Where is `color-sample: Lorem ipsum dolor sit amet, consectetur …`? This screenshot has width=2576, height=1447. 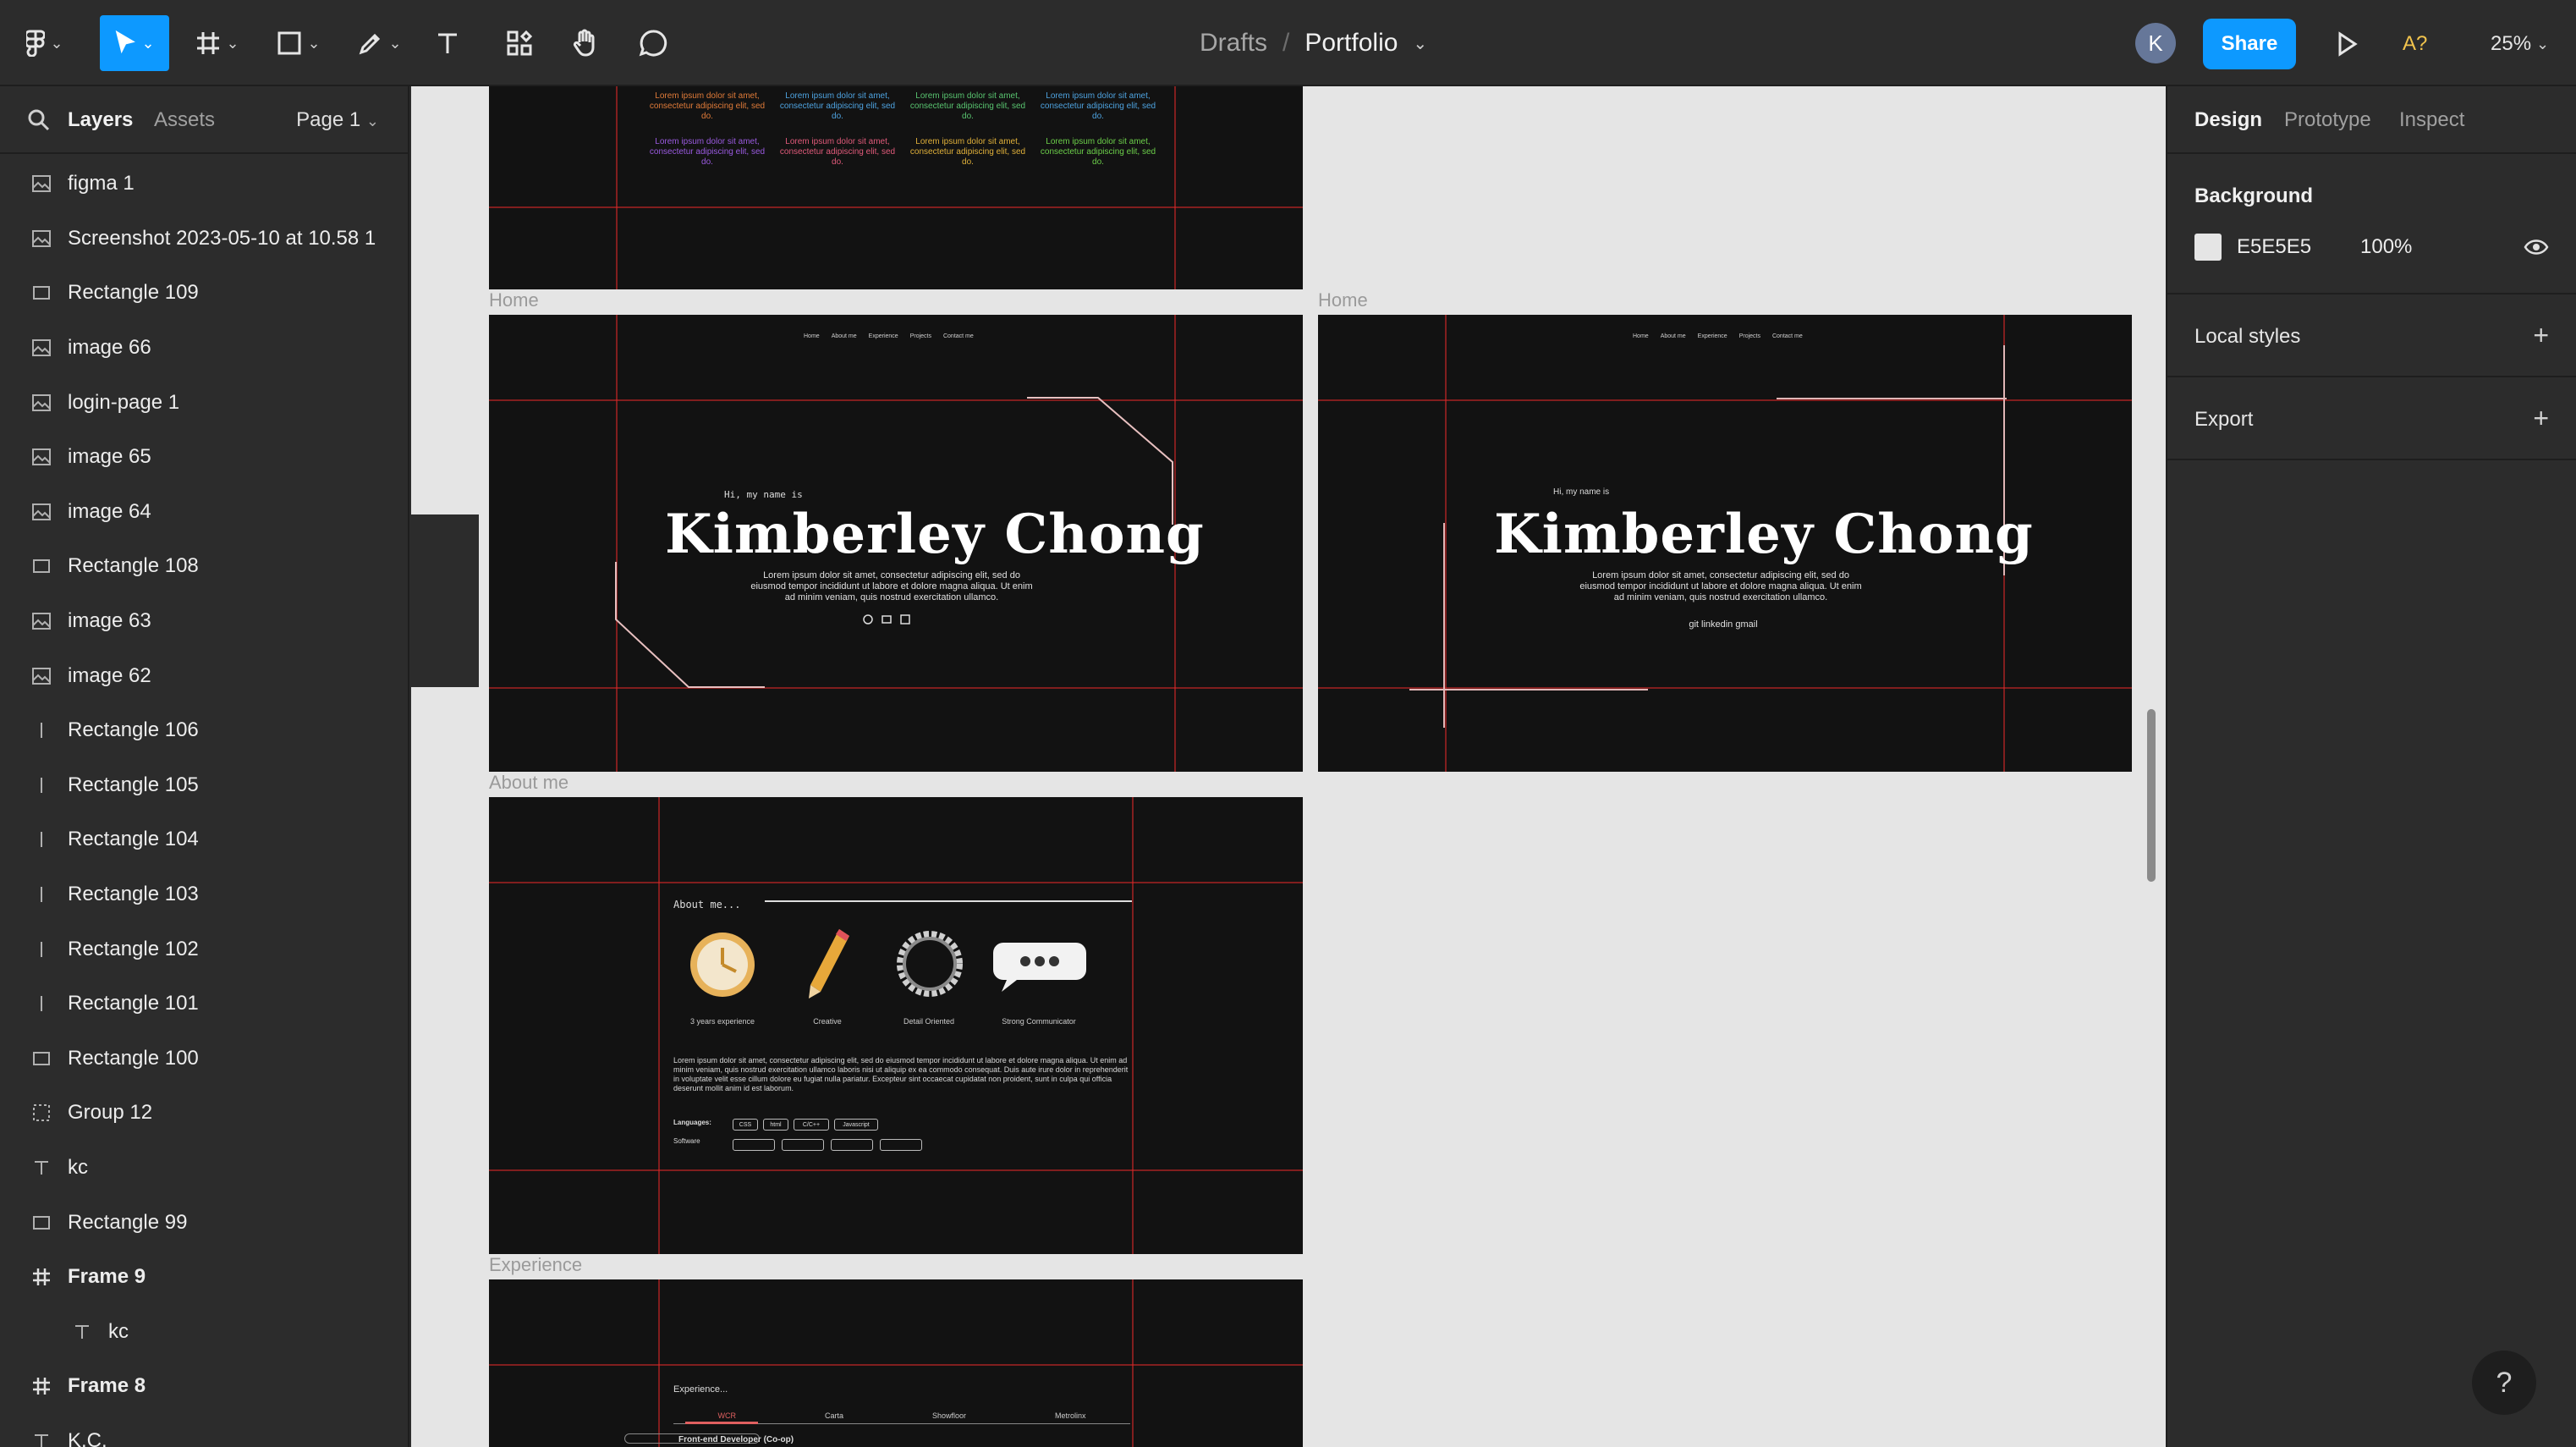
color-sample: Lorem ipsum dolor sit amet, consectetur … is located at coordinates (967, 106).